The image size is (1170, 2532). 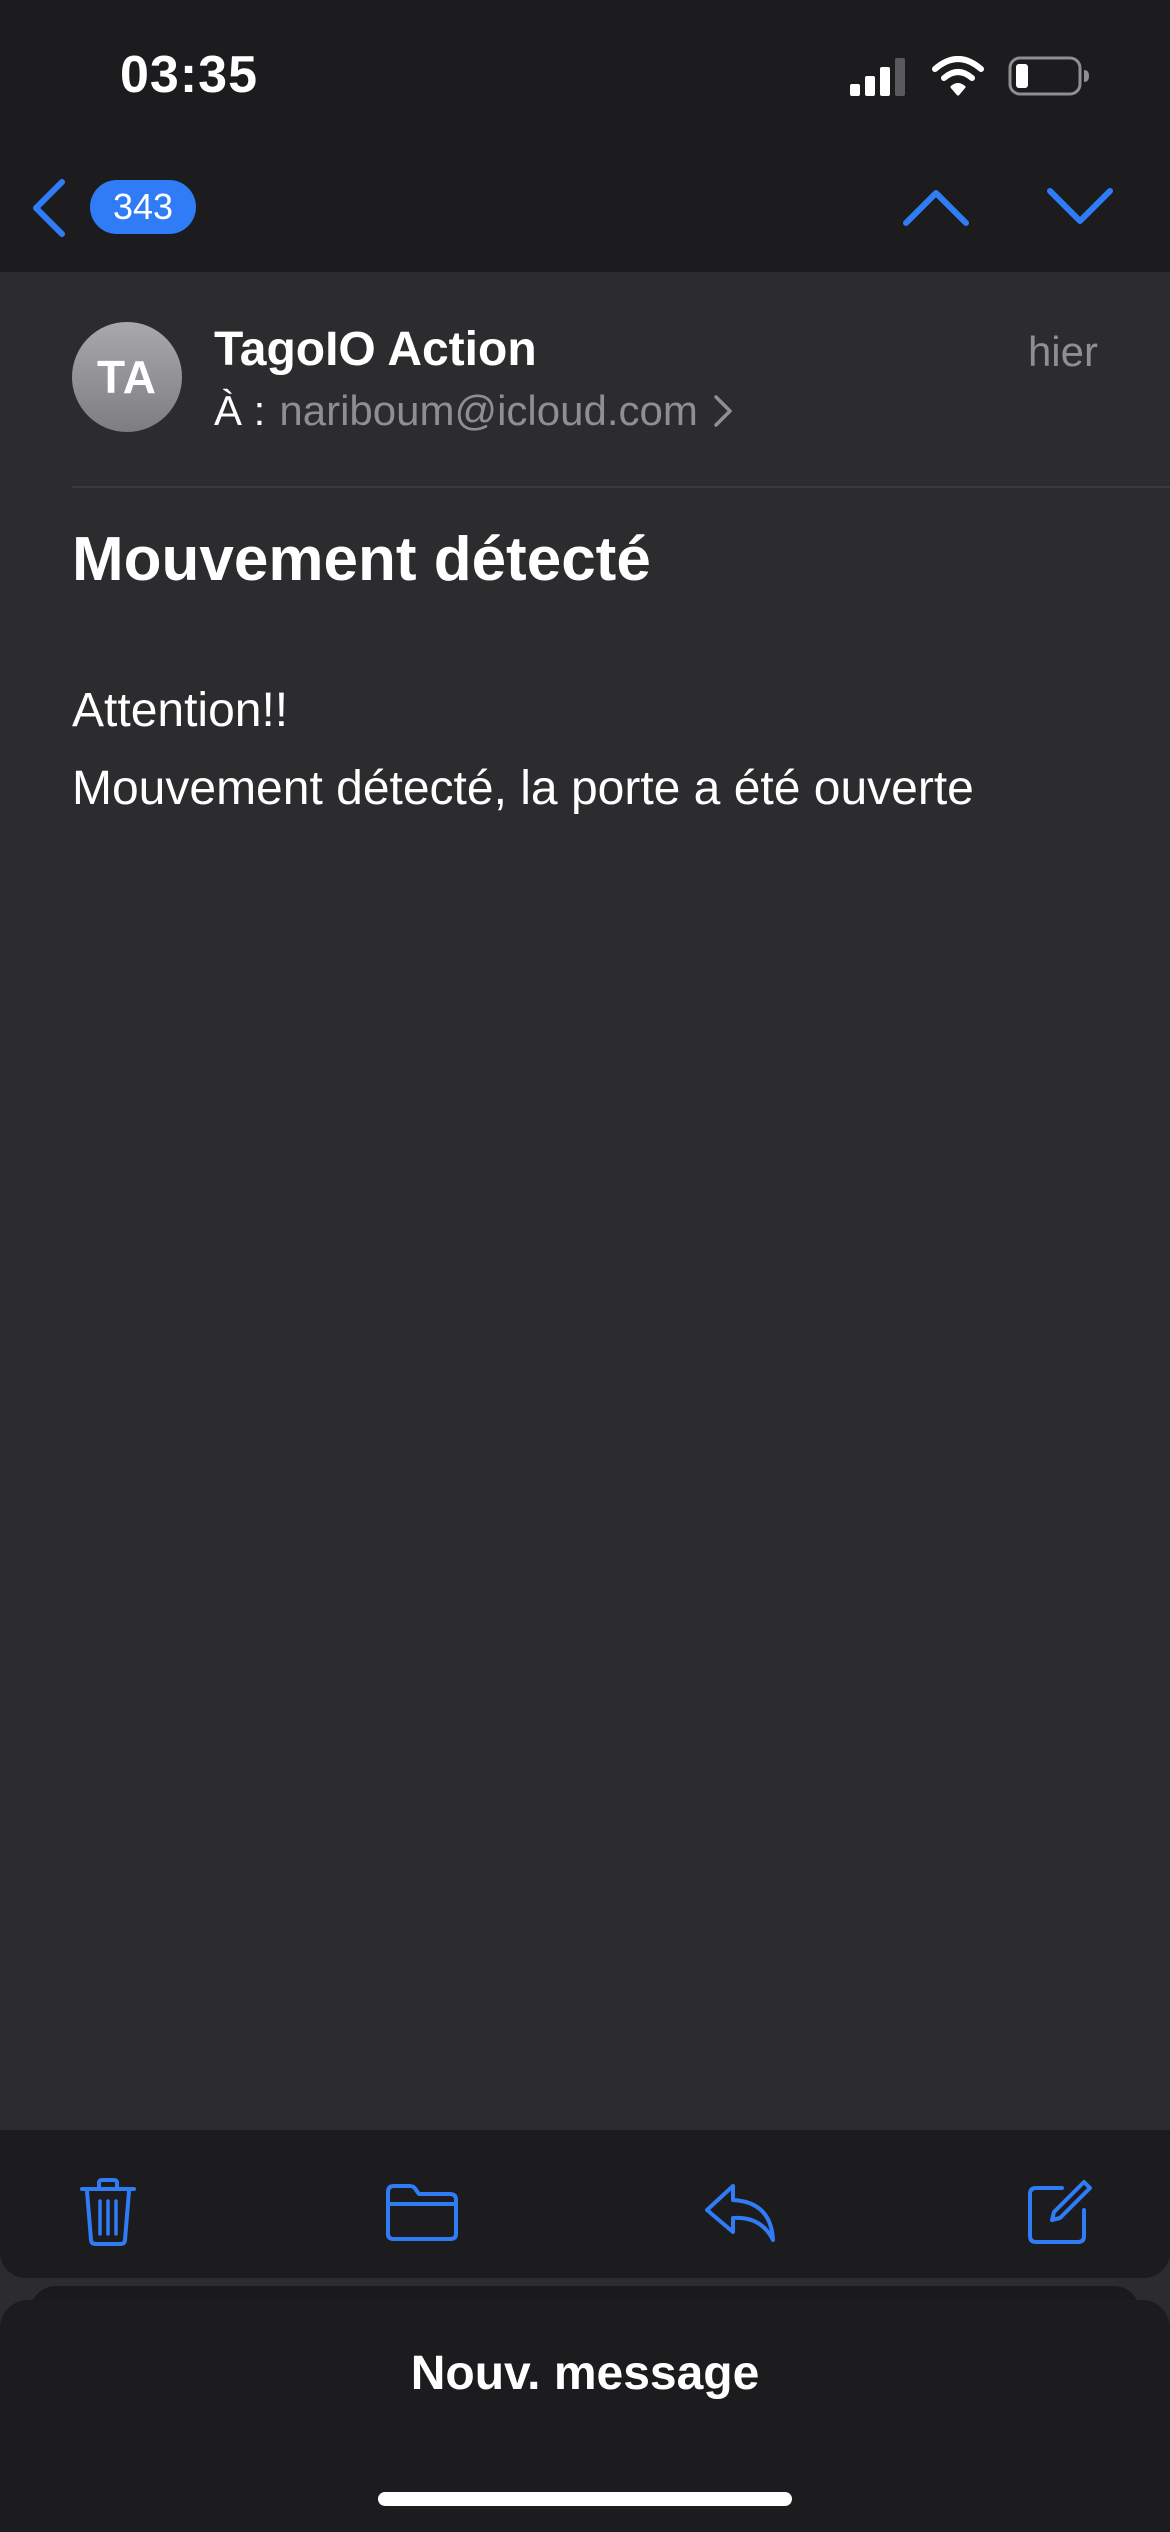 I want to click on cellular-signal-icon, so click(x=879, y=78).